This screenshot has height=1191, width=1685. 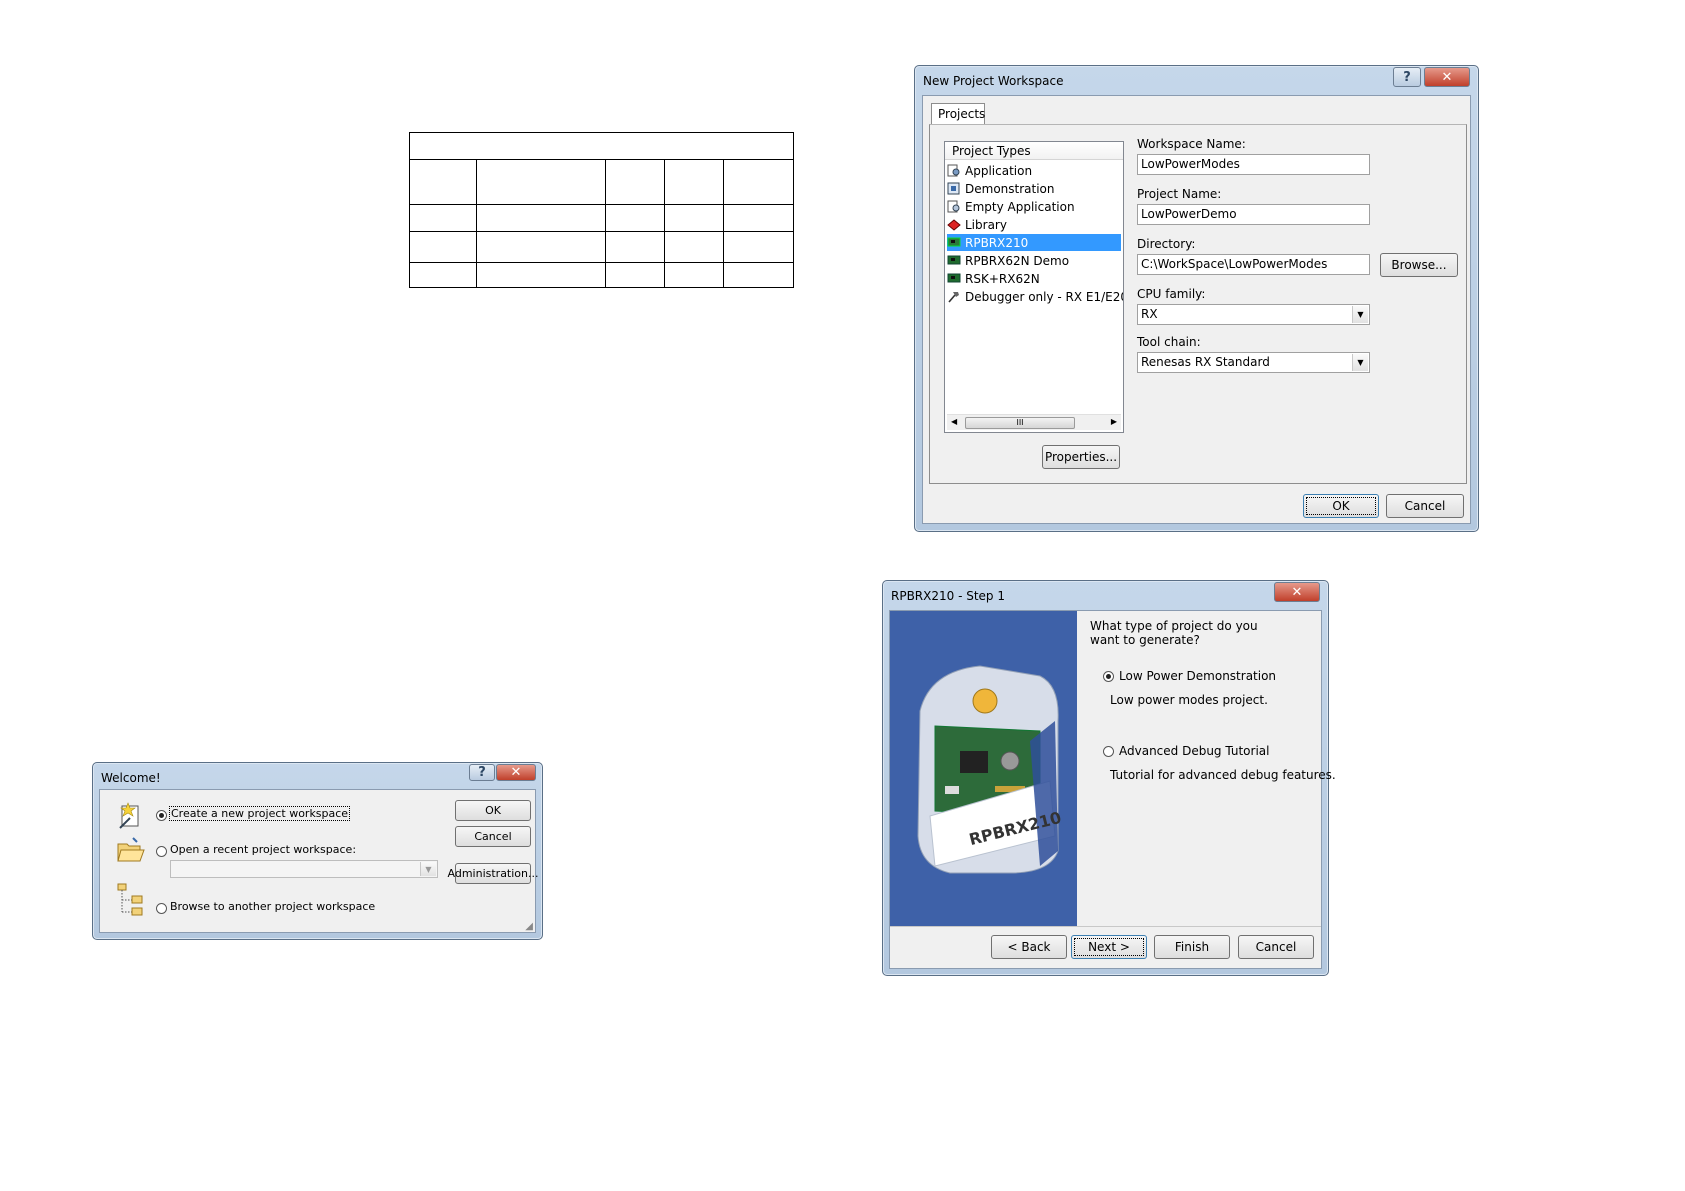 What do you see at coordinates (1034, 260) in the screenshot?
I see `list-item-rpbrx62n-demo: RPBRX62N Demo` at bounding box center [1034, 260].